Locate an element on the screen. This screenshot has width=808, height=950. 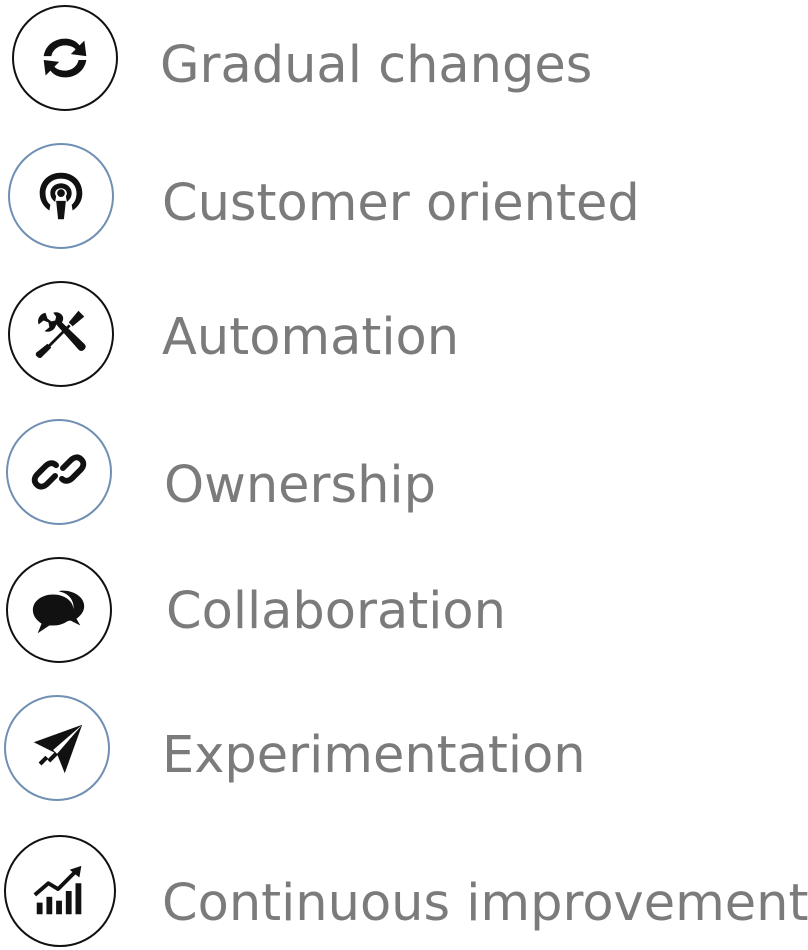
list-item-collaboration: Collaboration is located at coordinates (404, 614).